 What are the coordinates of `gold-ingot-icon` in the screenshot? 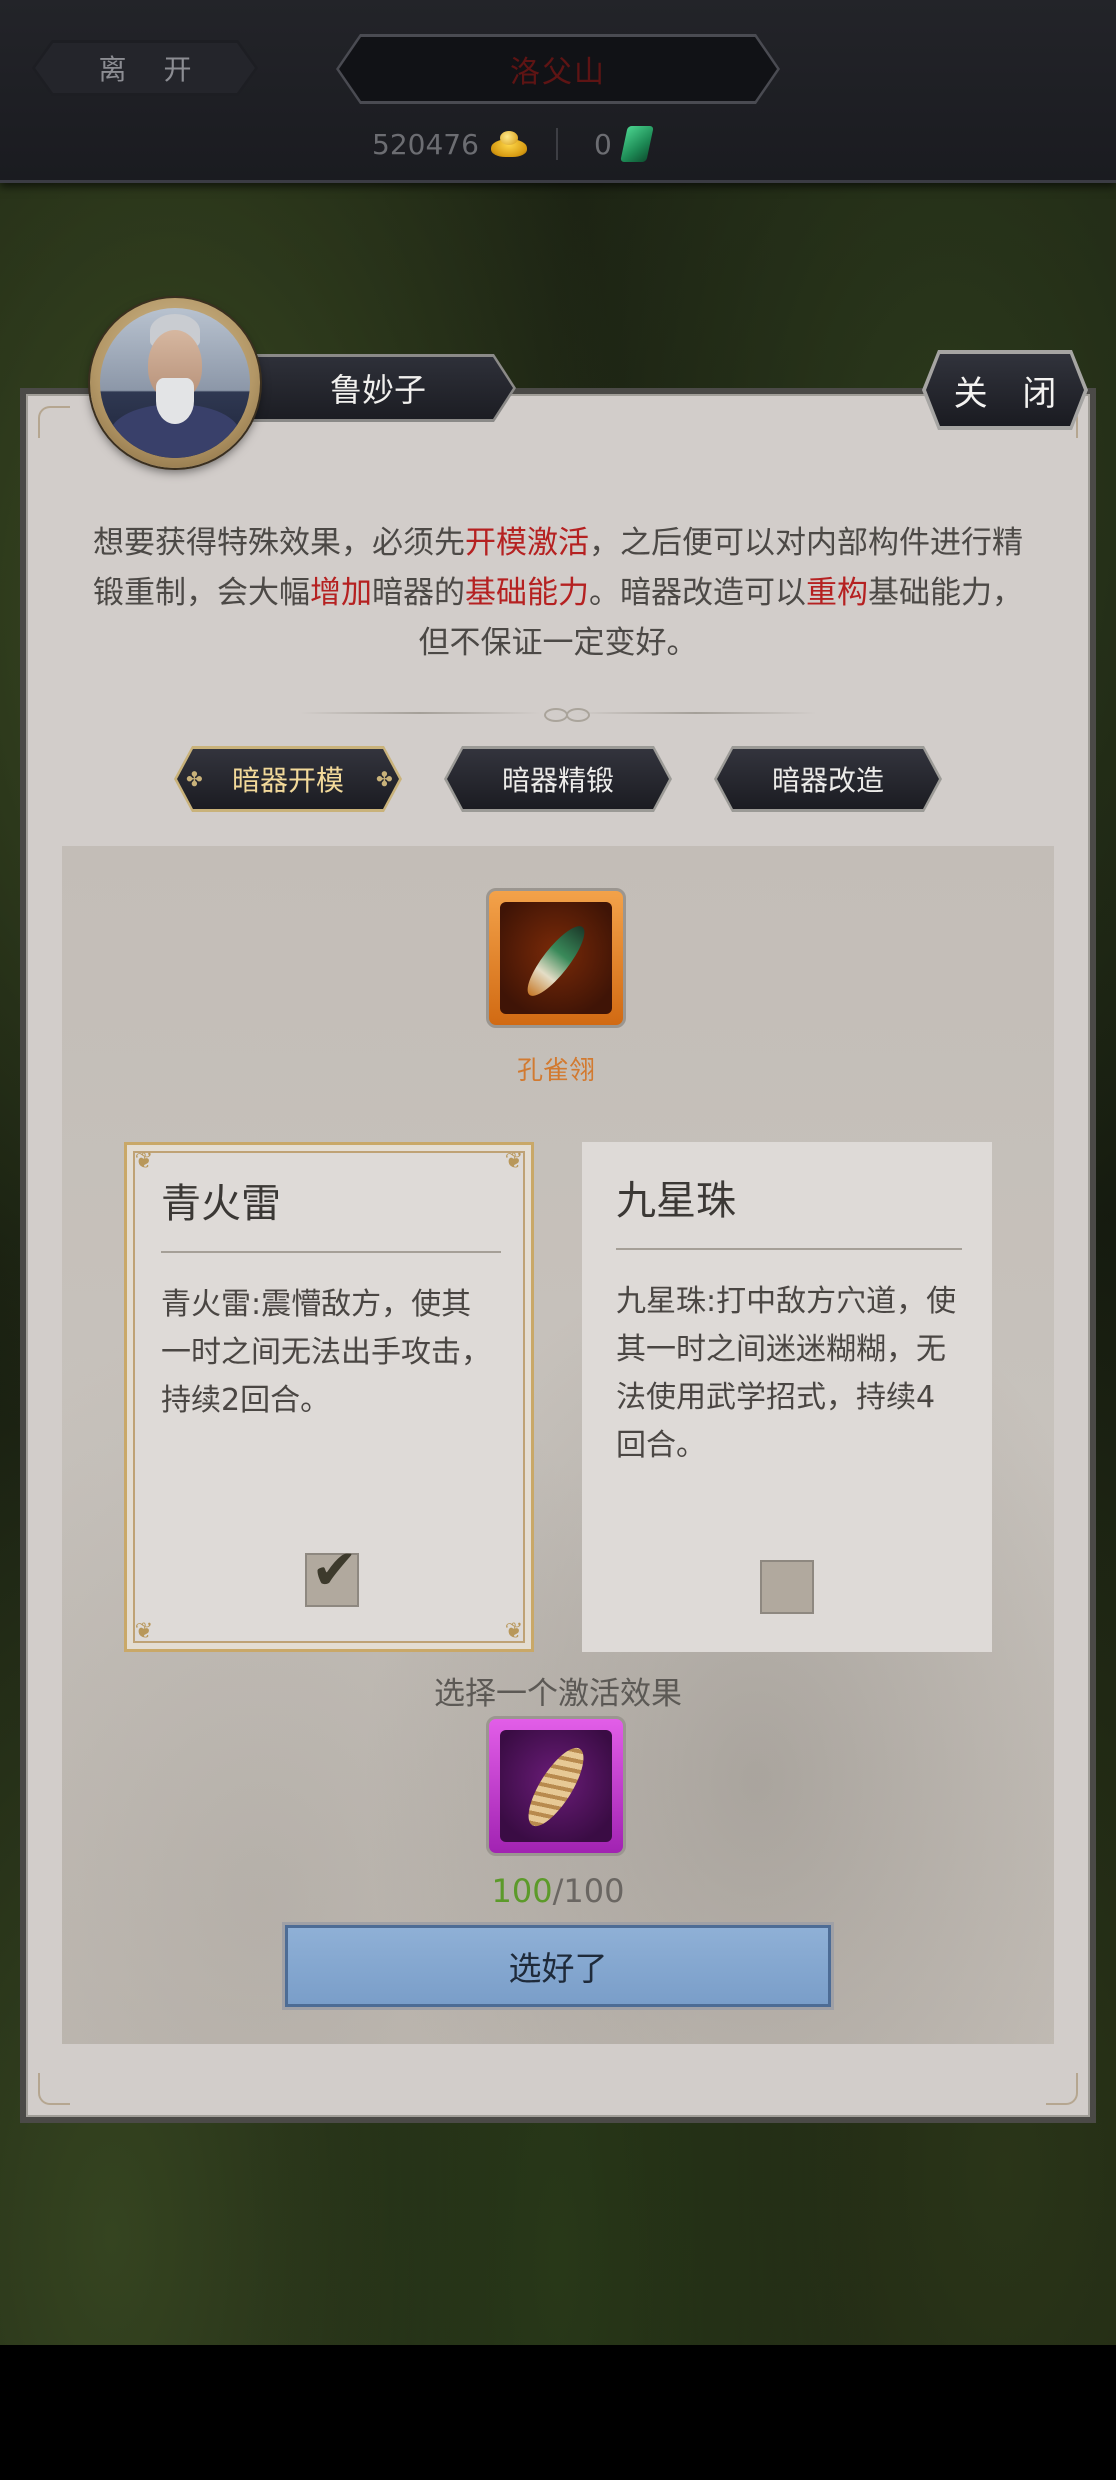 It's located at (509, 144).